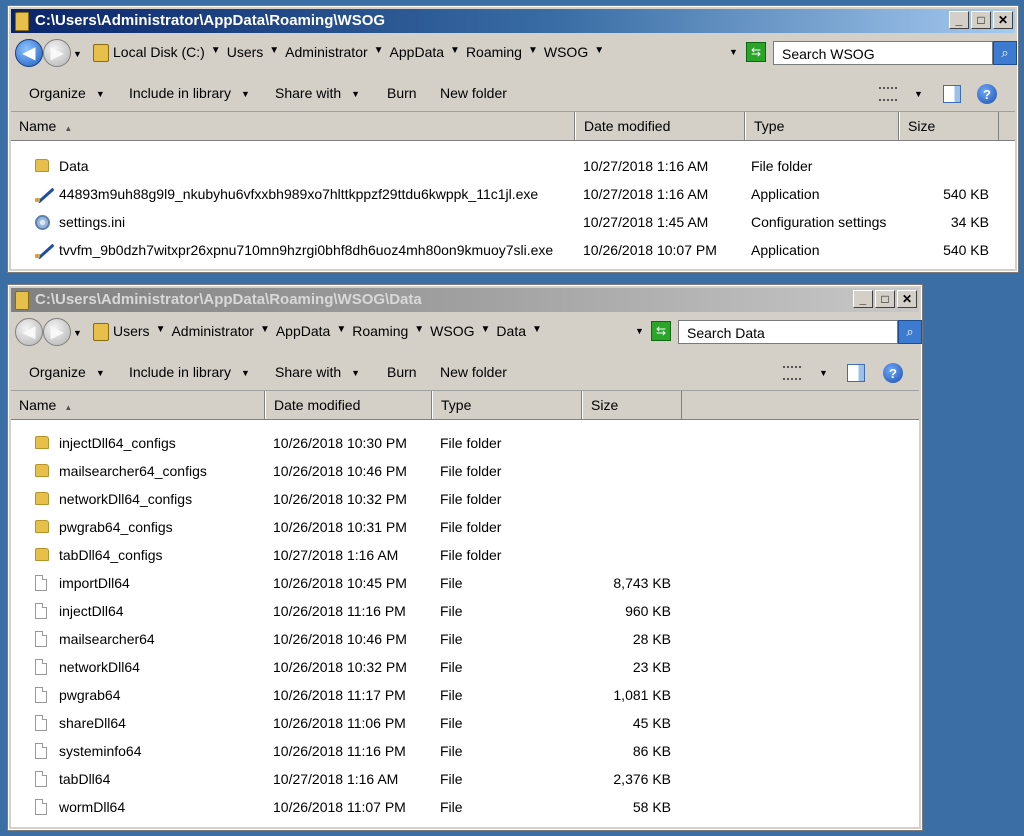  What do you see at coordinates (159, 52) in the screenshot?
I see `breadcrumb-segment: Local Disk (C:)` at bounding box center [159, 52].